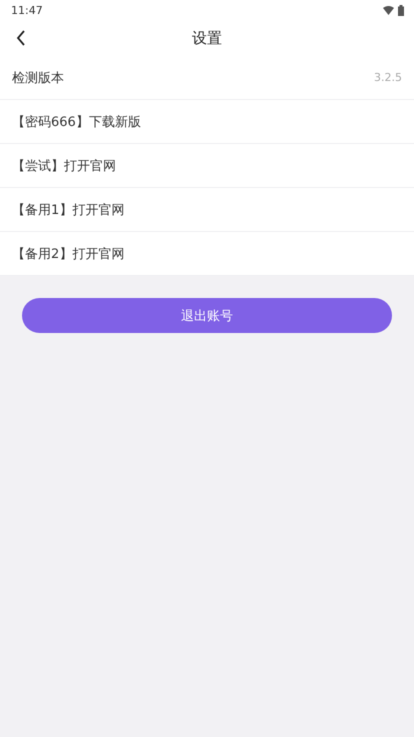 The height and width of the screenshot is (737, 414). What do you see at coordinates (207, 254) in the screenshot?
I see `settings-row: 【备用2】打开官网` at bounding box center [207, 254].